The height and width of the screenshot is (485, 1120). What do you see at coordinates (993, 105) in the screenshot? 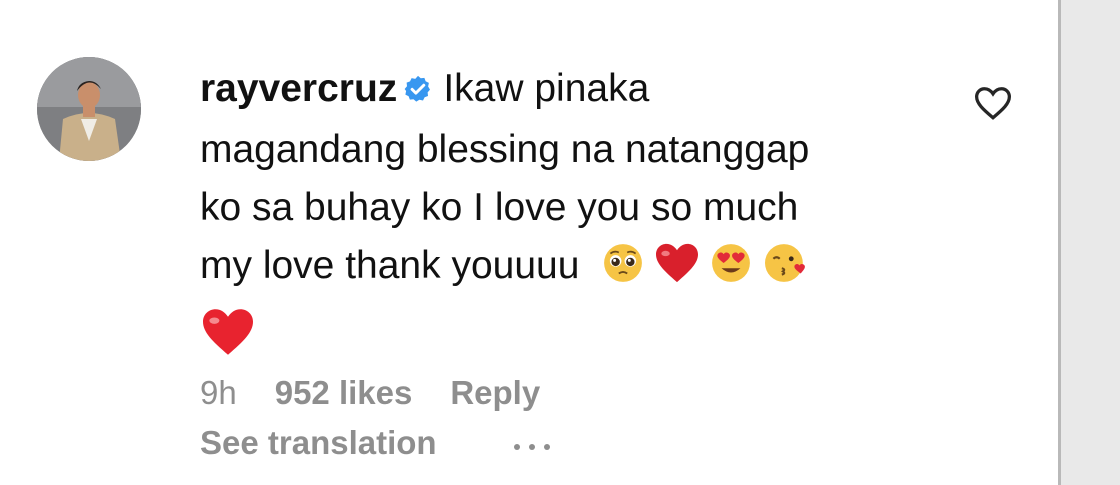
I see `like-heart-icon` at bounding box center [993, 105].